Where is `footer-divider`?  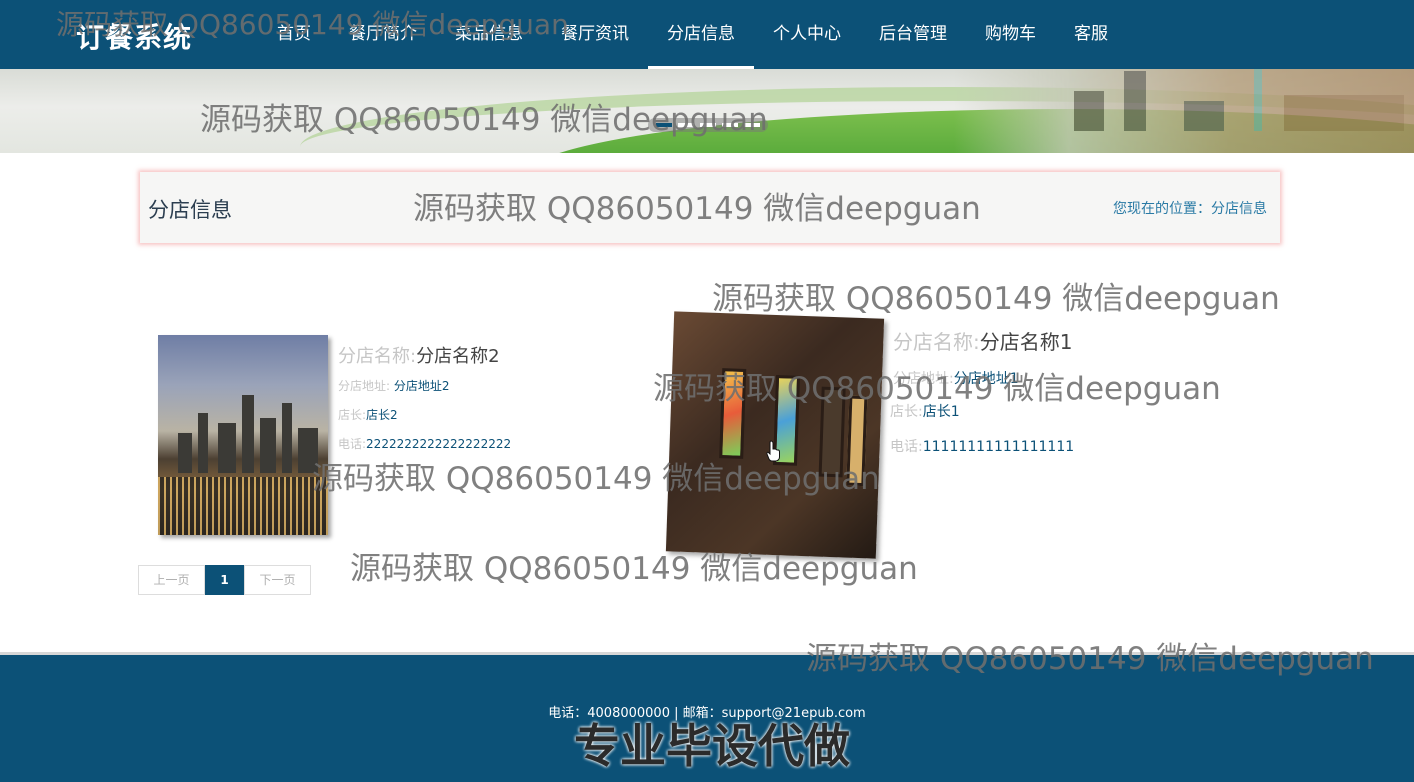 footer-divider is located at coordinates (707, 653).